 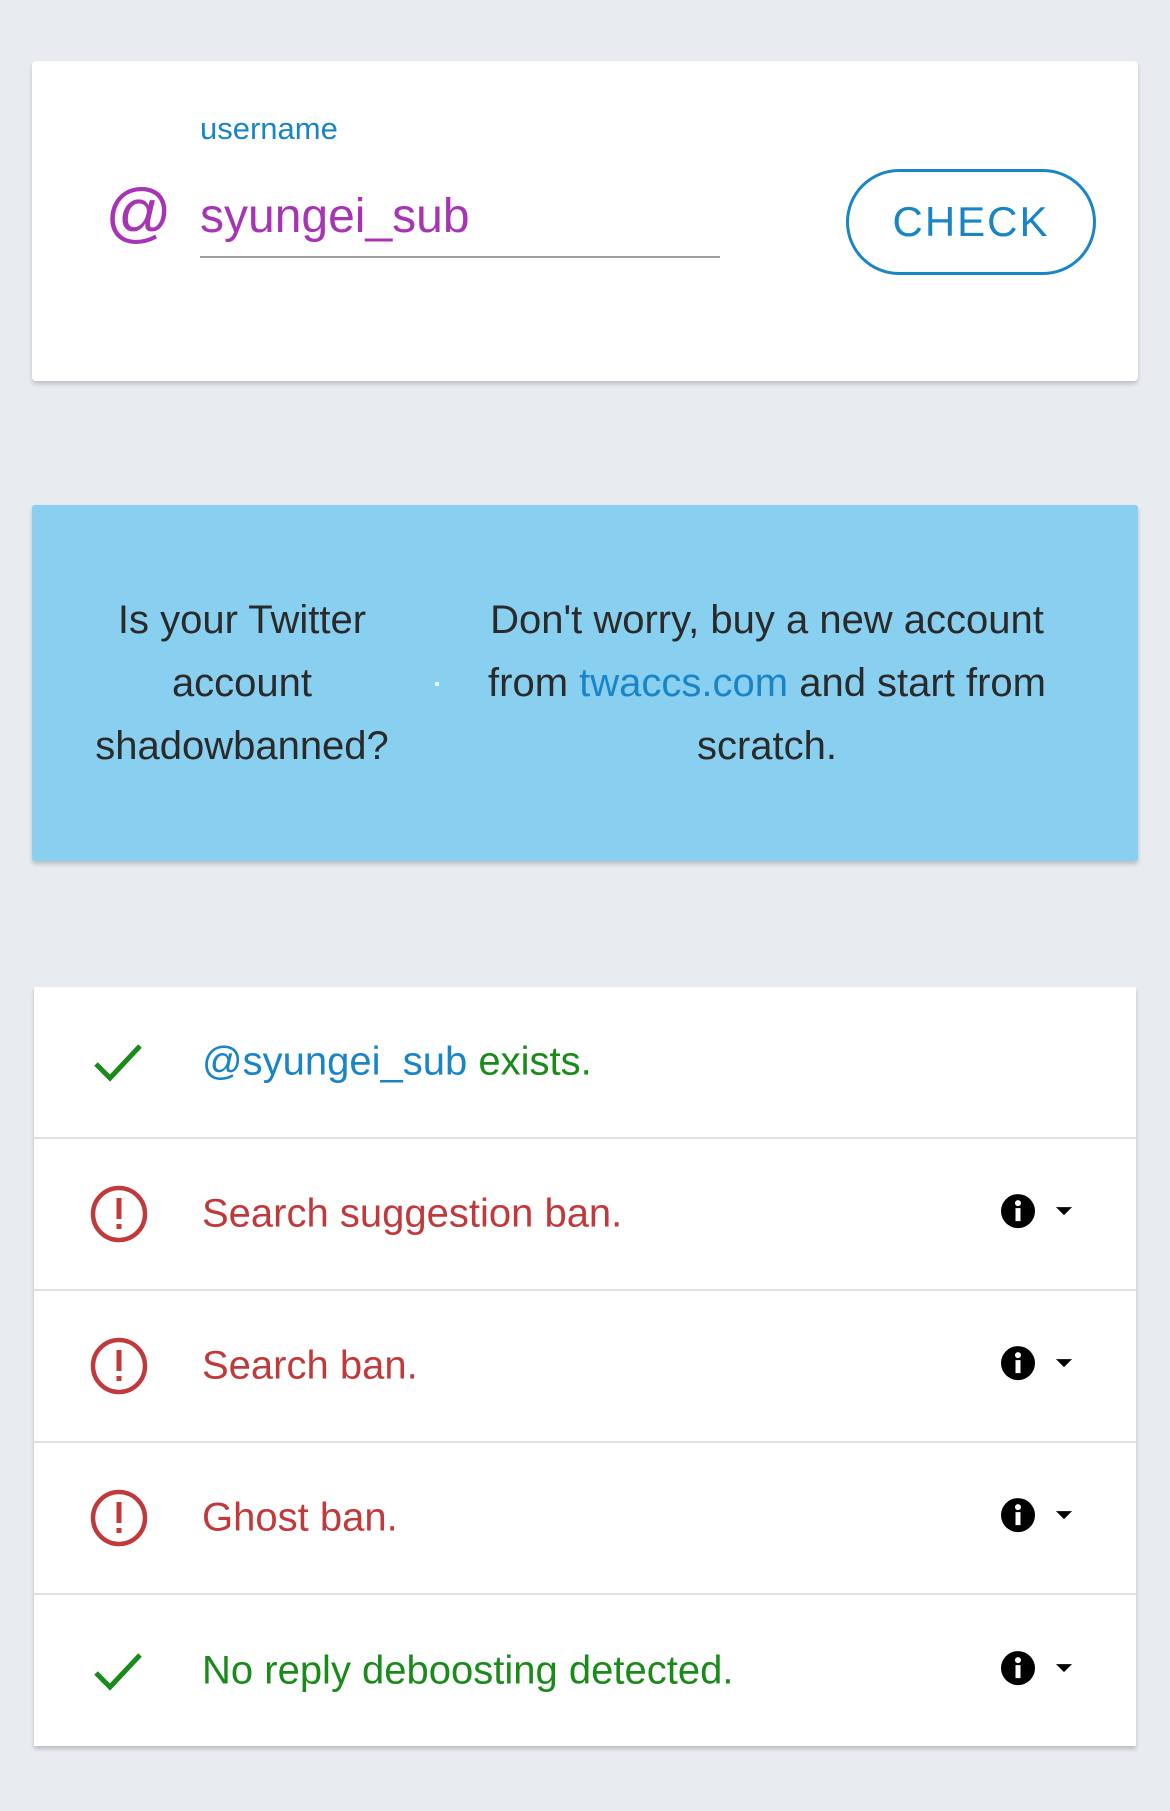 I want to click on result-message: Search suggestion ban., so click(x=412, y=1213).